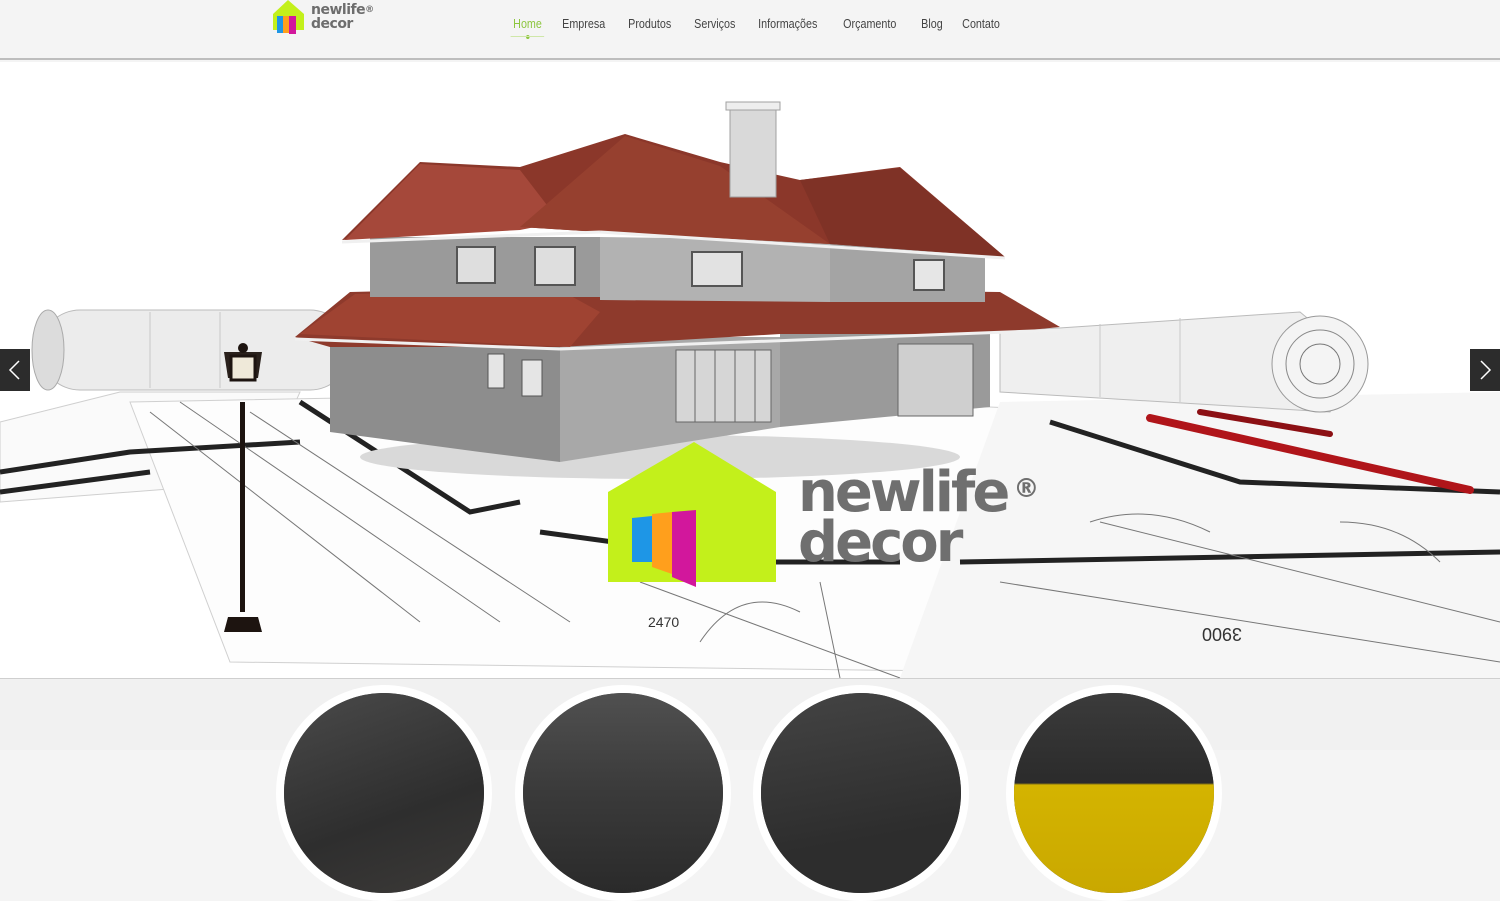  Describe the element at coordinates (1026, 489) in the screenshot. I see `hero-logo-registered-mark: ®` at that location.